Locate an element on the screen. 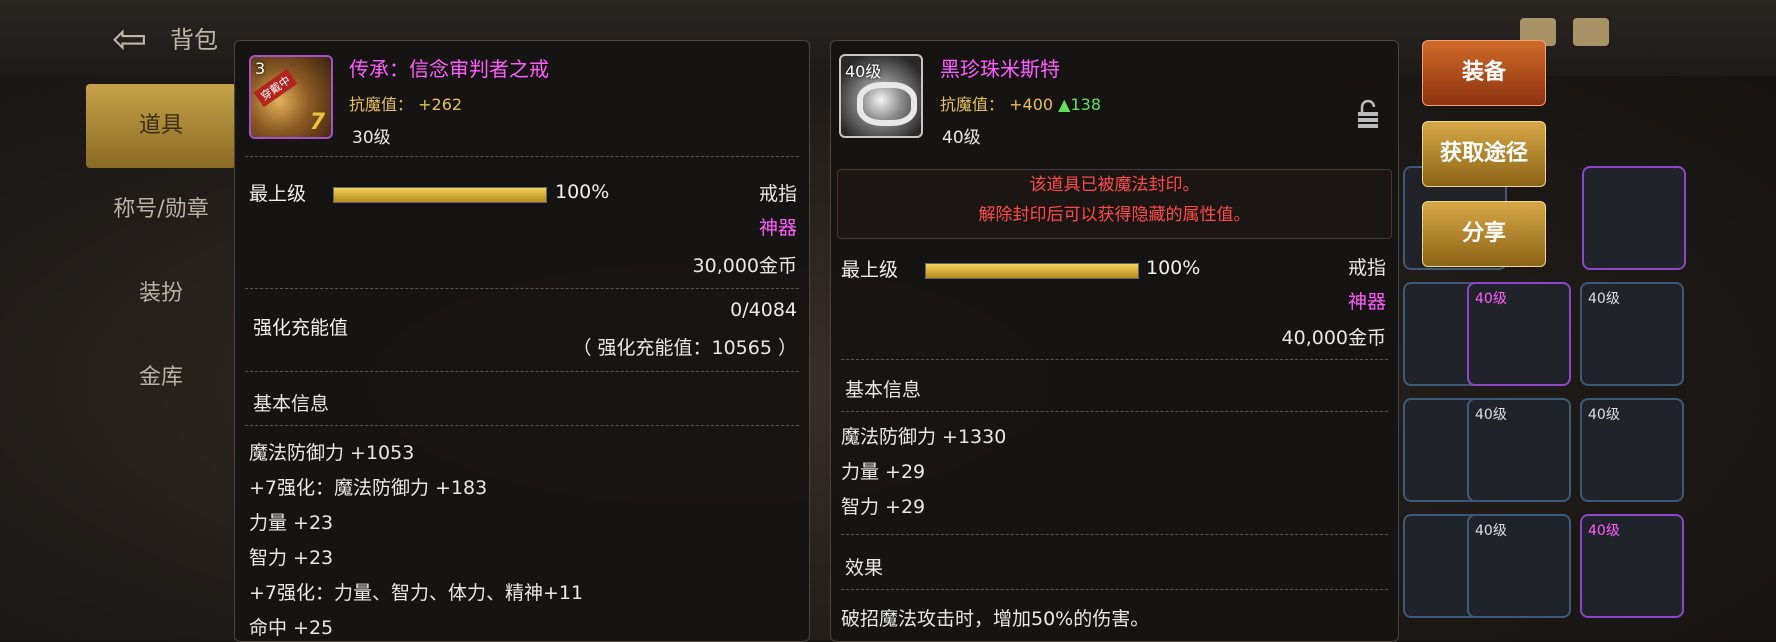  attr-line: 智力 +29 is located at coordinates (883, 507).